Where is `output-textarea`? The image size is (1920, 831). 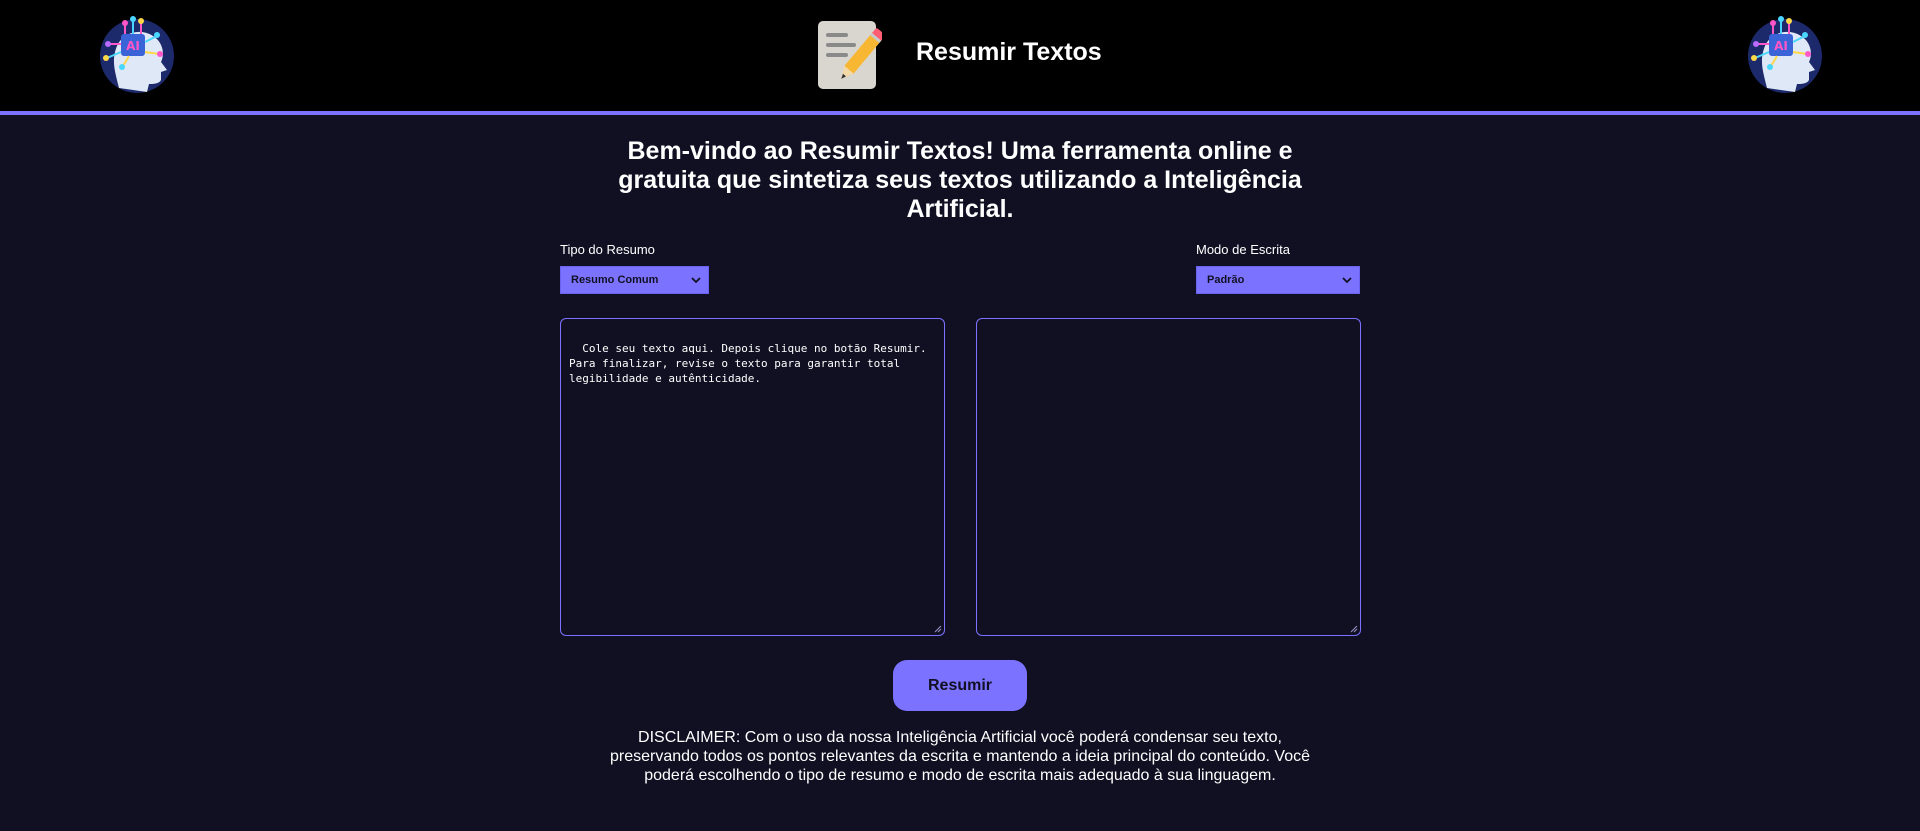
output-textarea is located at coordinates (1168, 477).